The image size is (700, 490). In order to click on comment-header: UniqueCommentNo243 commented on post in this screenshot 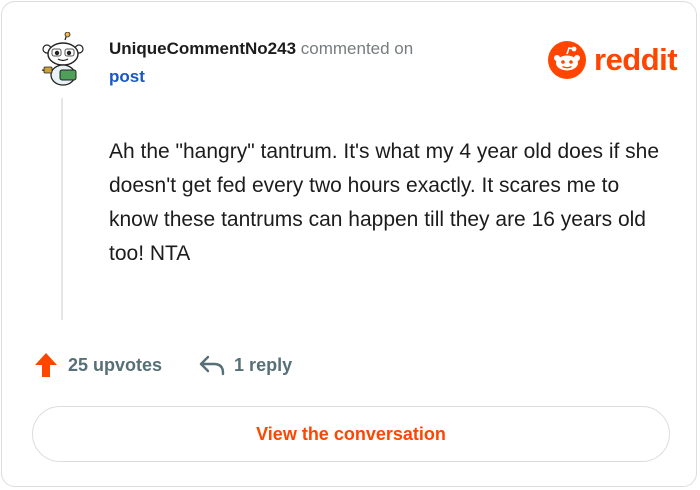, I will do `click(319, 63)`.